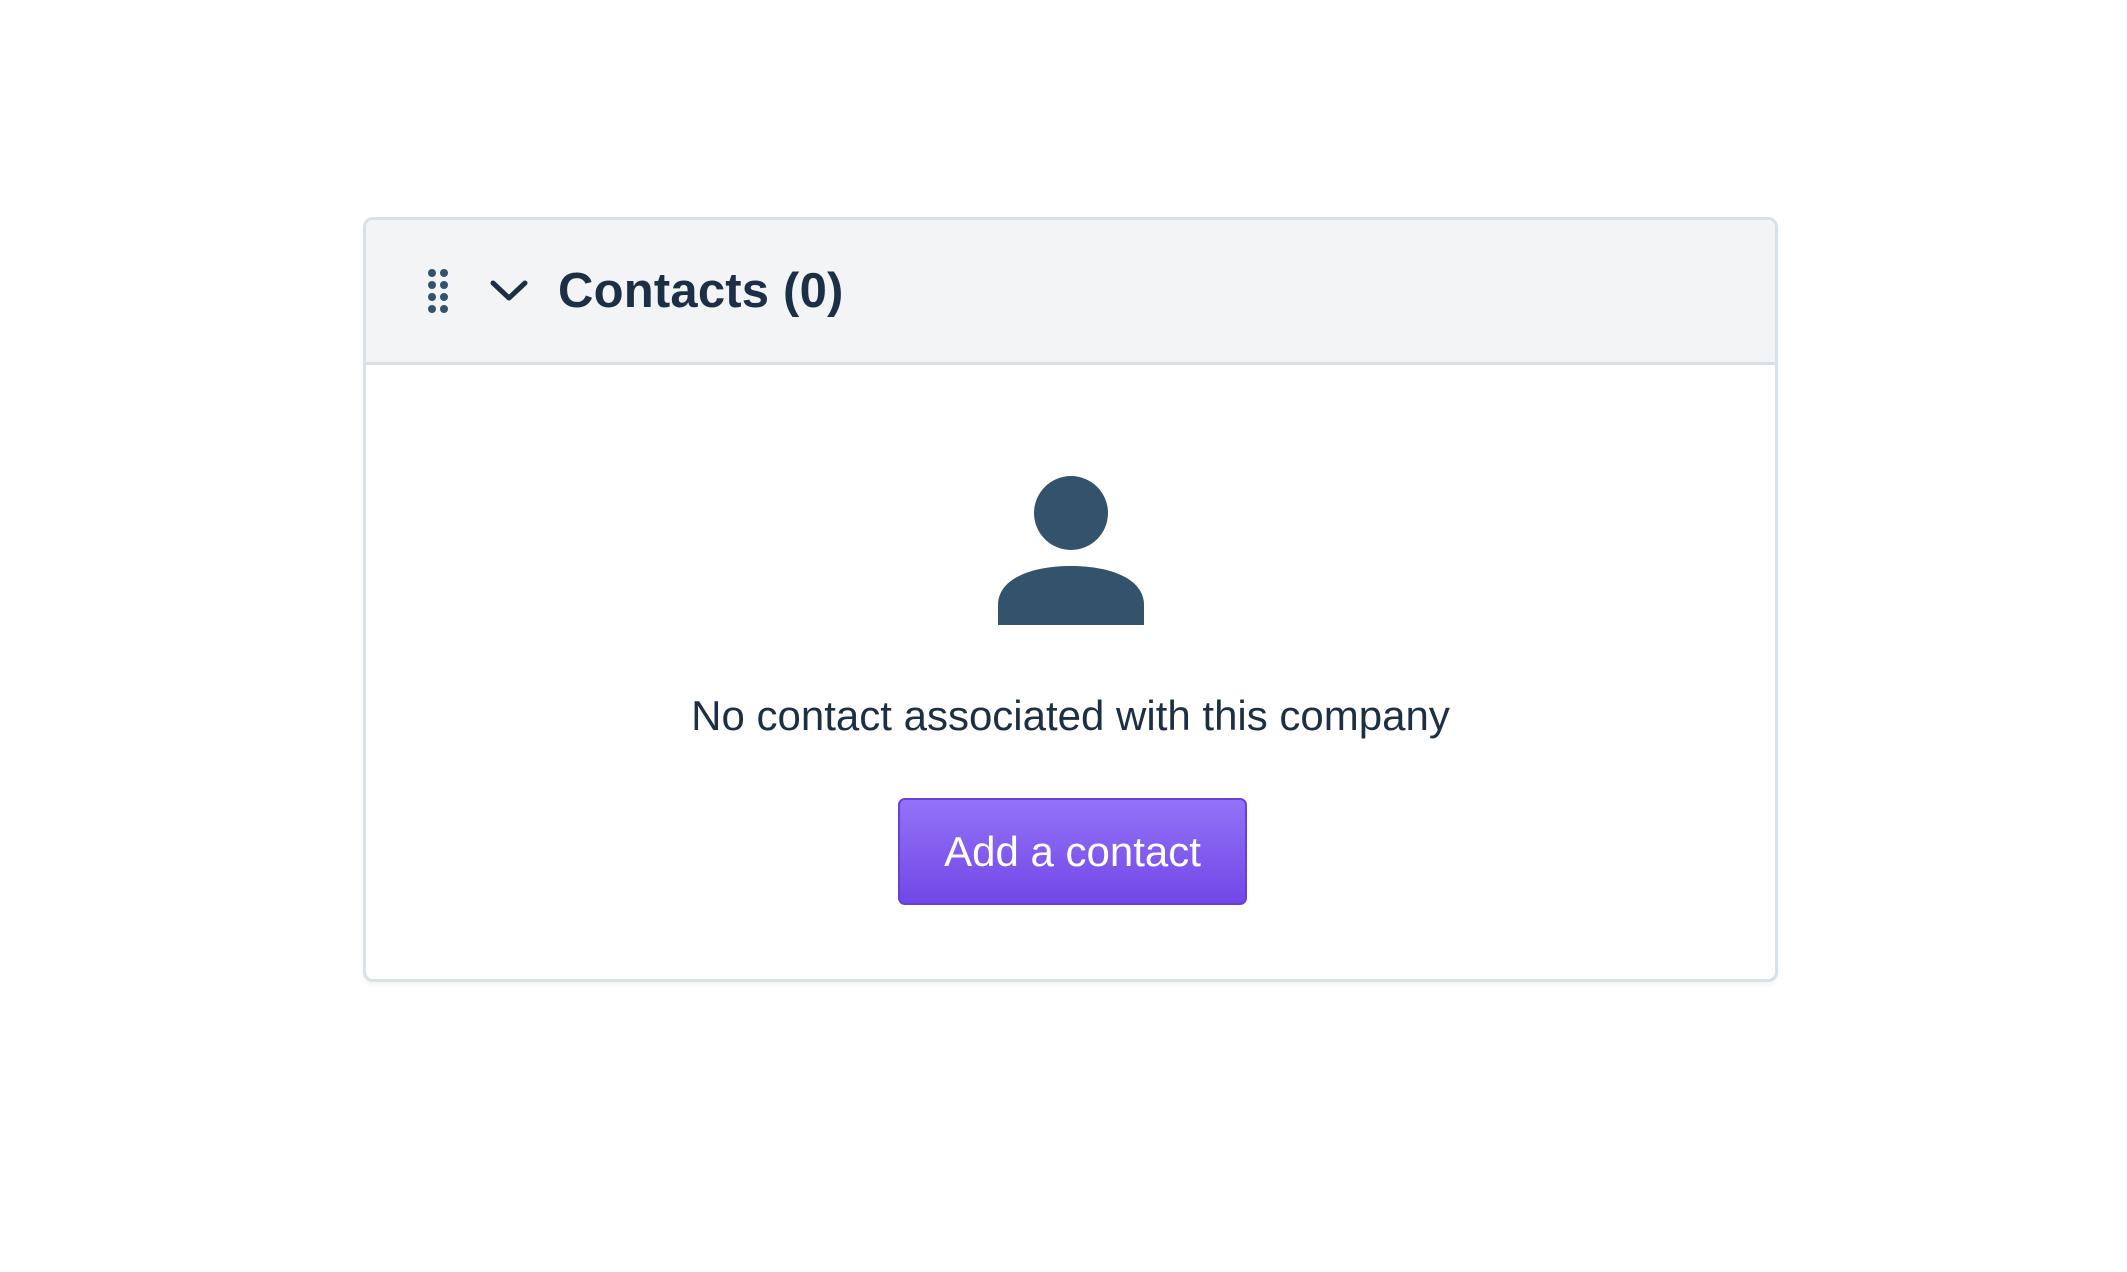 This screenshot has width=2127, height=1272. What do you see at coordinates (509, 291) in the screenshot?
I see `chevron-down-icon` at bounding box center [509, 291].